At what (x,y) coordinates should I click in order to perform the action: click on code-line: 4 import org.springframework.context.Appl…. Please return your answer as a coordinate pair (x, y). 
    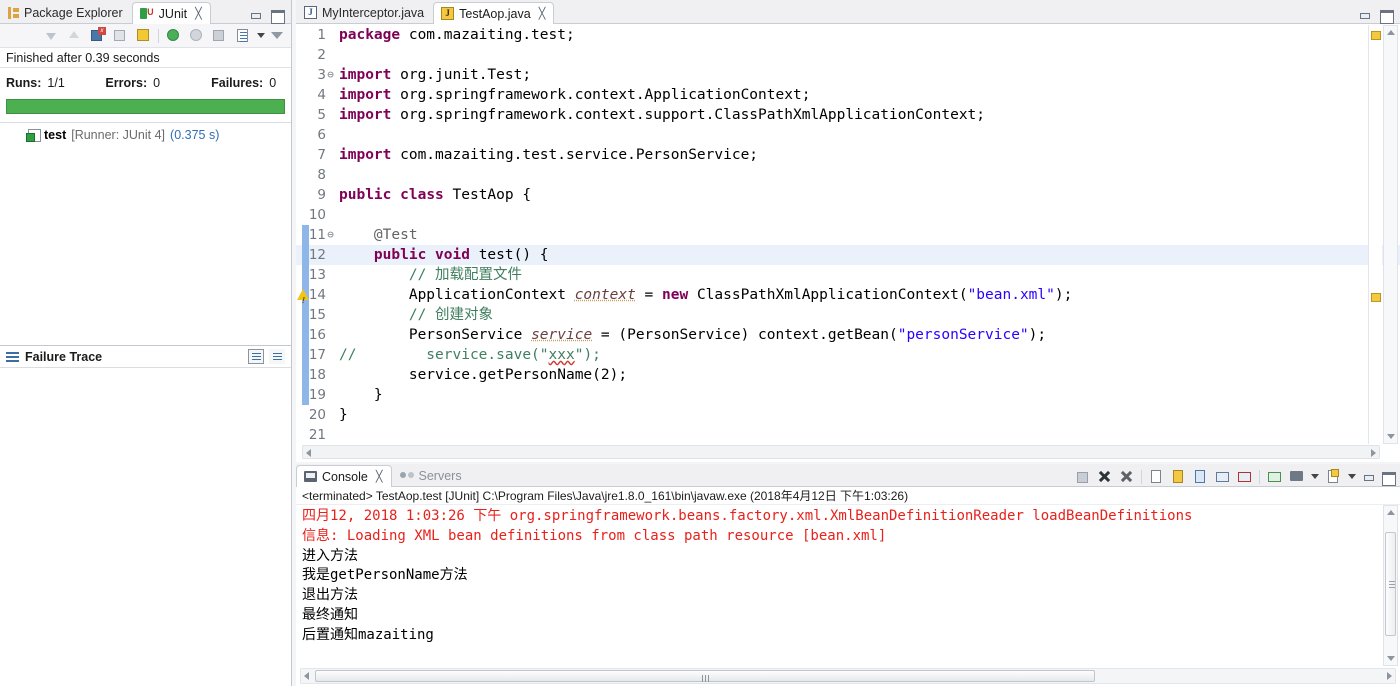
    Looking at the image, I should click on (848, 95).